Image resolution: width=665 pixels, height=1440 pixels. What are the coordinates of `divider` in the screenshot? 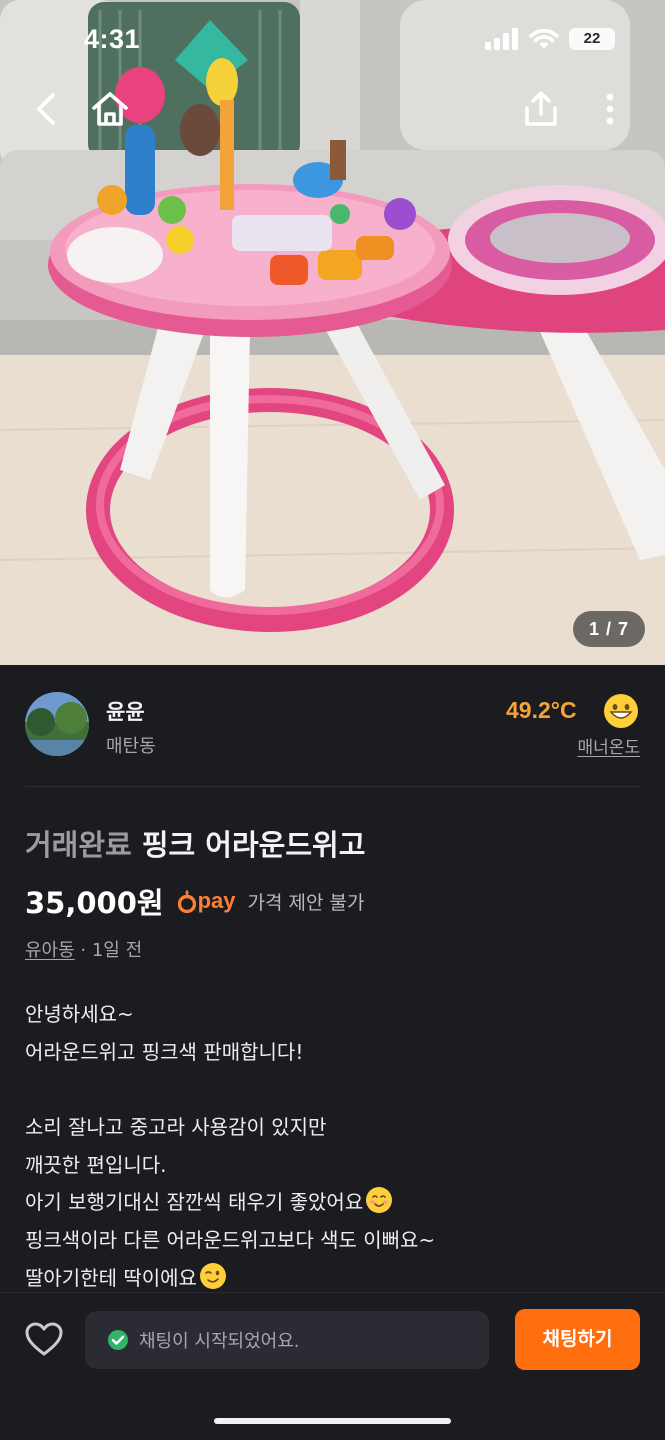 It's located at (332, 786).